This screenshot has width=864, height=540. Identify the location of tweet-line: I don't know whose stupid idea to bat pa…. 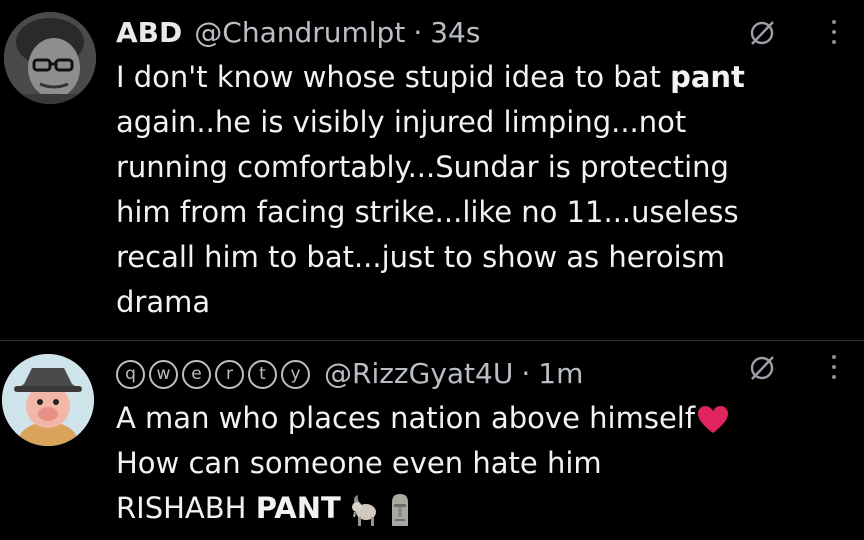
(430, 77).